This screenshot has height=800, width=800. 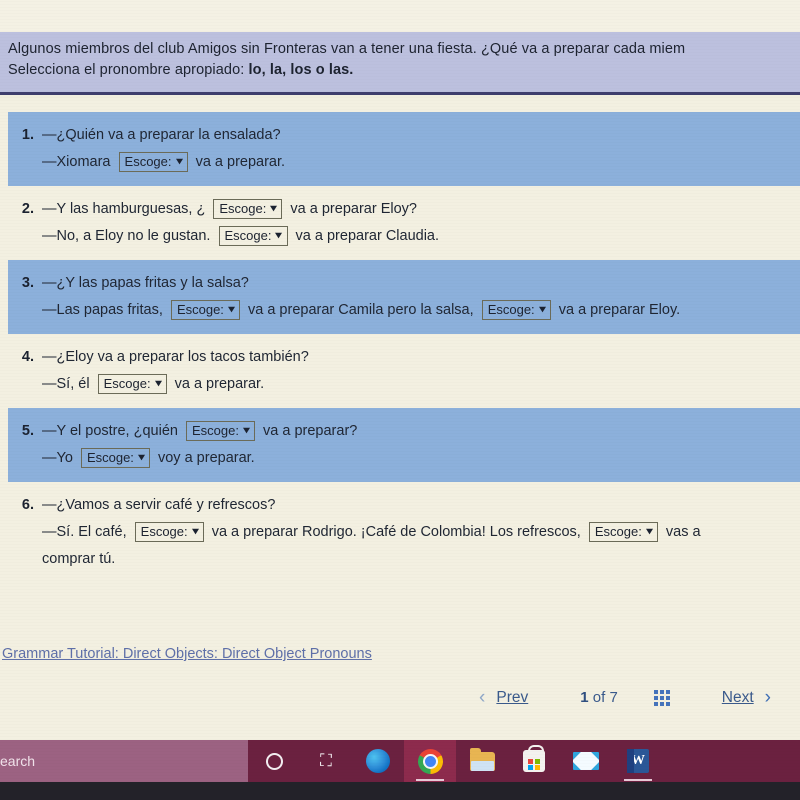 I want to click on file-explorer-icon, so click(x=482, y=759).